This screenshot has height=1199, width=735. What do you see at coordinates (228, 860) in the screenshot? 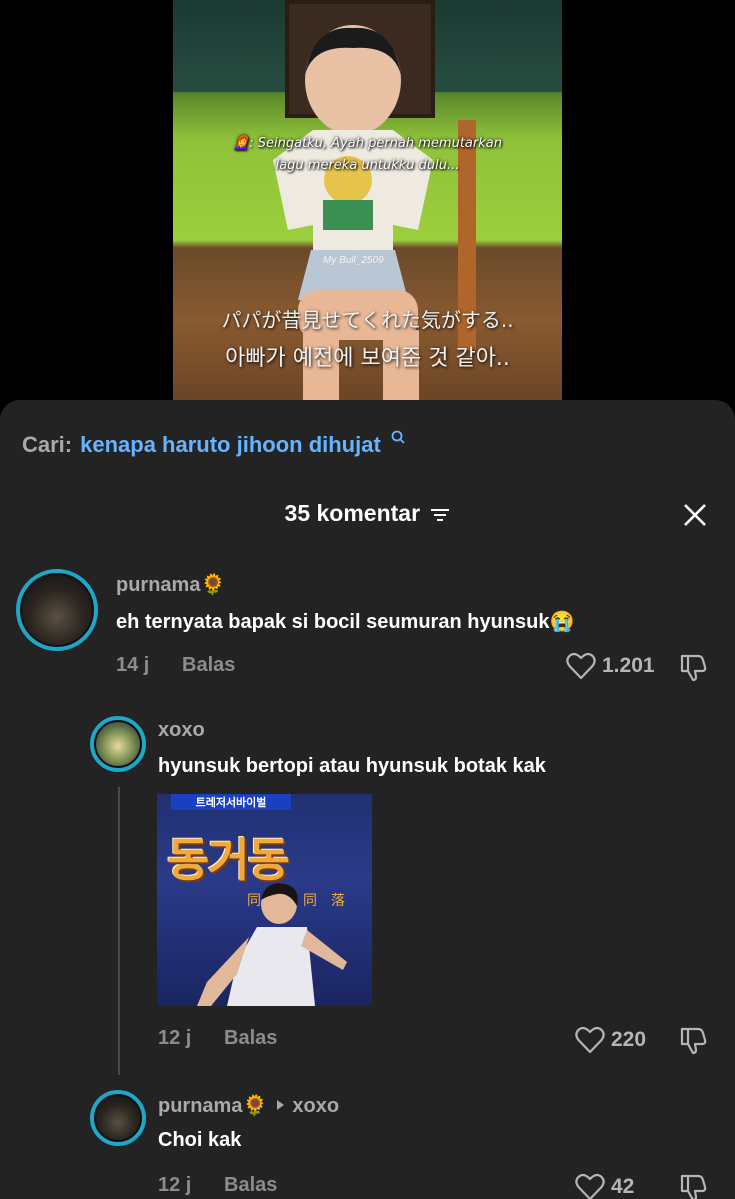
I see `gif-title: 동거동` at bounding box center [228, 860].